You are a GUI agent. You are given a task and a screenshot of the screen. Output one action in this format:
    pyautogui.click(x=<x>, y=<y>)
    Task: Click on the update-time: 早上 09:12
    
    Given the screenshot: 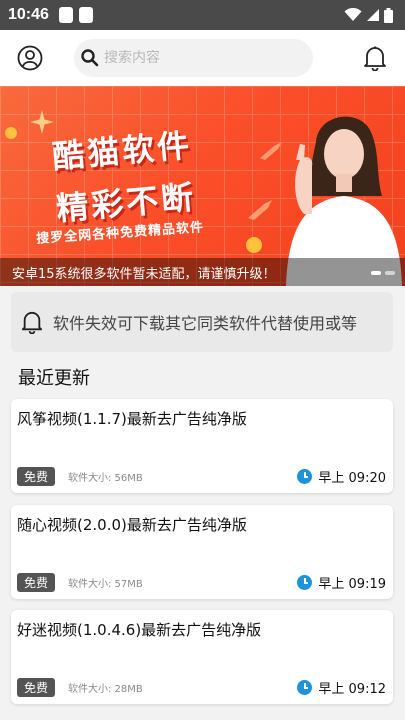 What is the action you would take?
    pyautogui.click(x=341, y=687)
    